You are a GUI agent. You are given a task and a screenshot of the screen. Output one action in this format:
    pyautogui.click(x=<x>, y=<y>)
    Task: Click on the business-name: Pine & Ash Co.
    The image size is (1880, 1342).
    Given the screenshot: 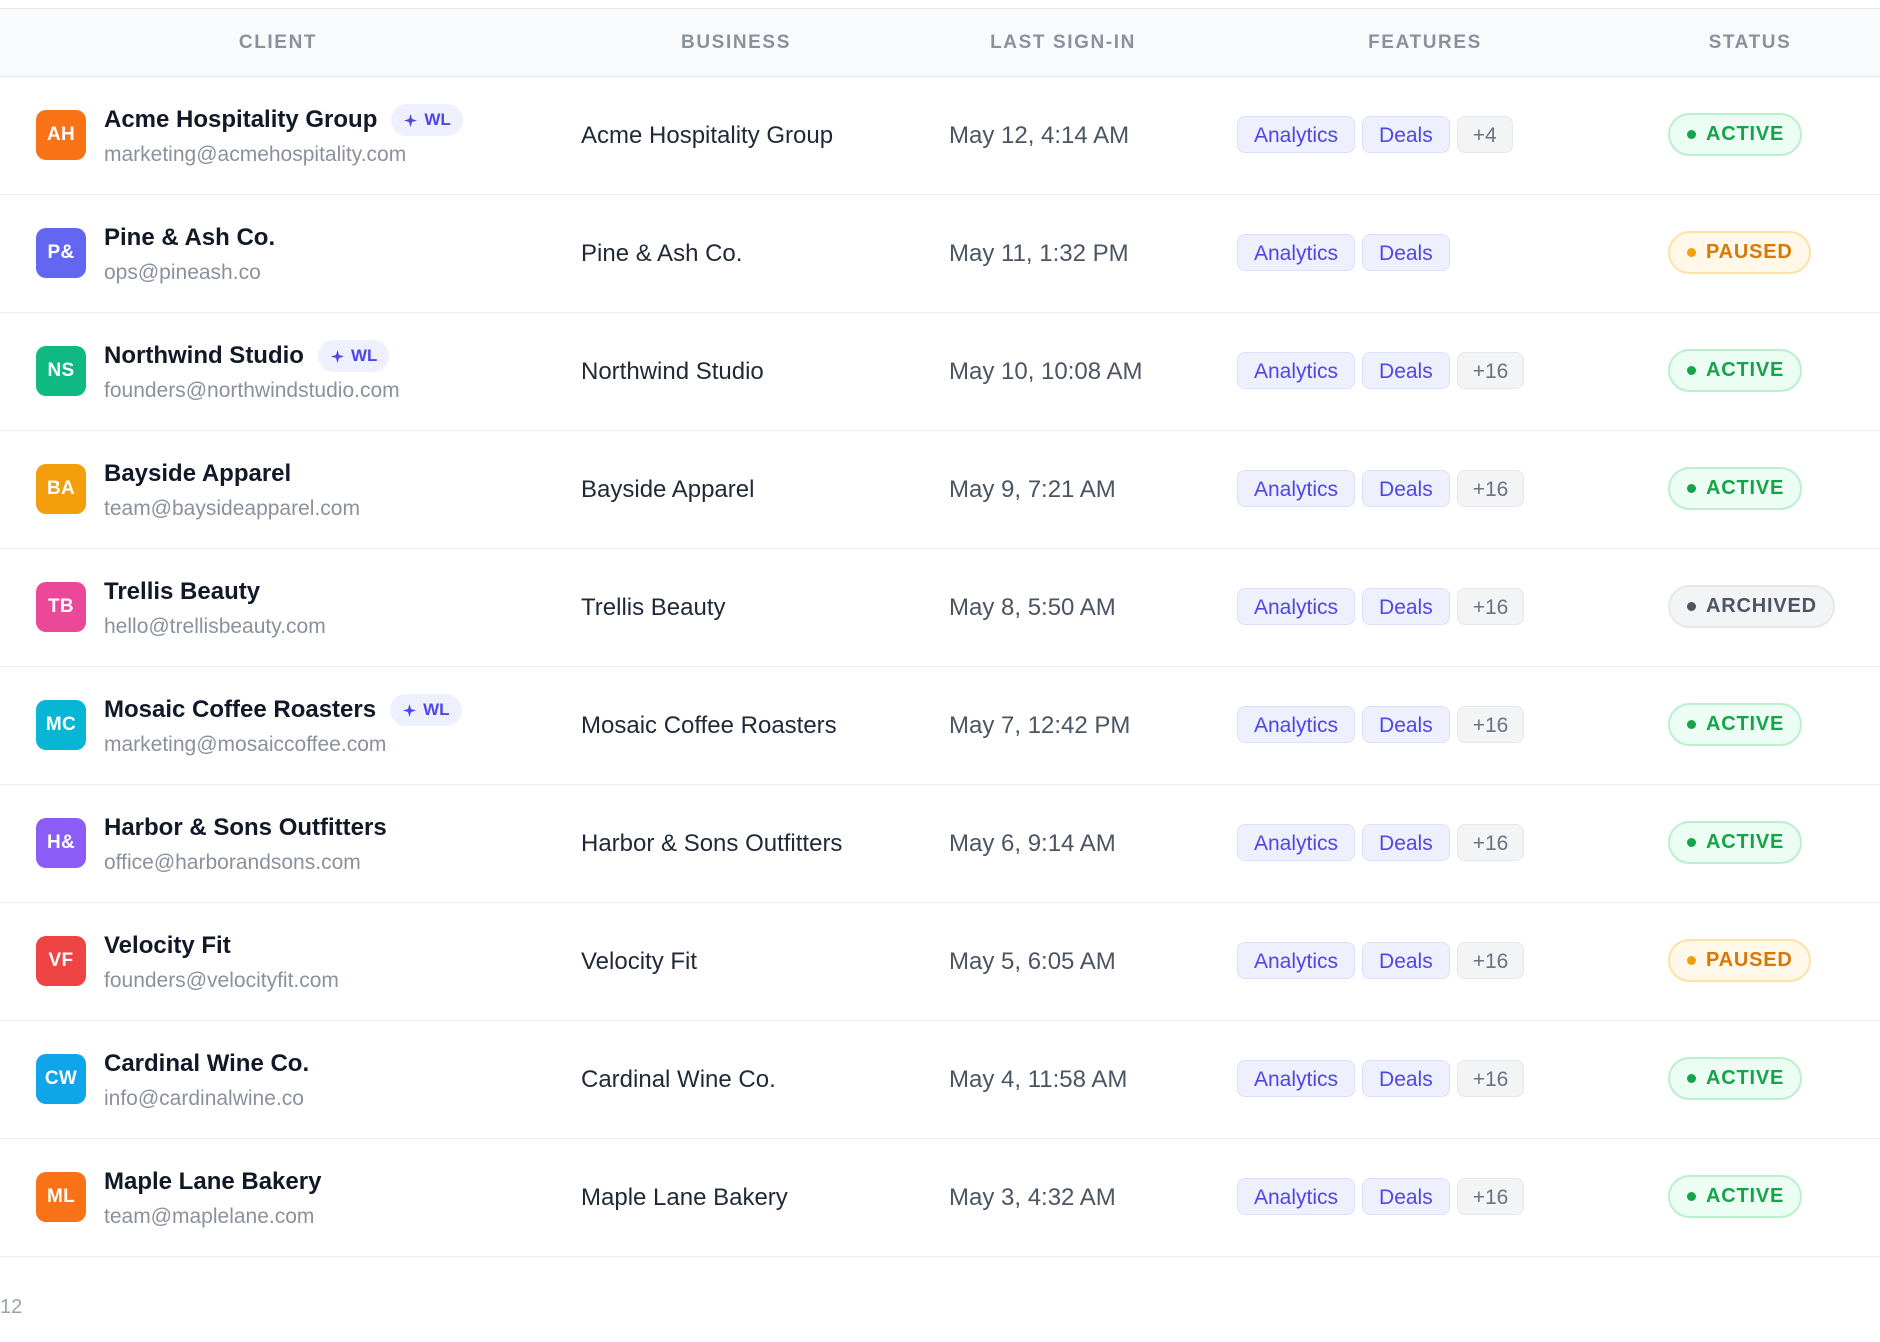 What is the action you would take?
    pyautogui.click(x=662, y=253)
    